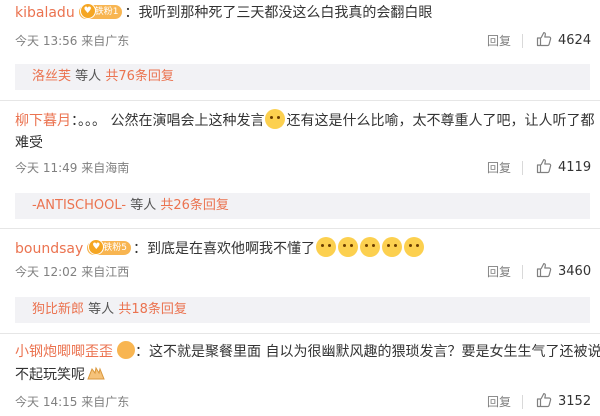 Image resolution: width=600 pixels, height=416 pixels. What do you see at coordinates (115, 248) in the screenshot?
I see `fan-badge-label: 铁粉5` at bounding box center [115, 248].